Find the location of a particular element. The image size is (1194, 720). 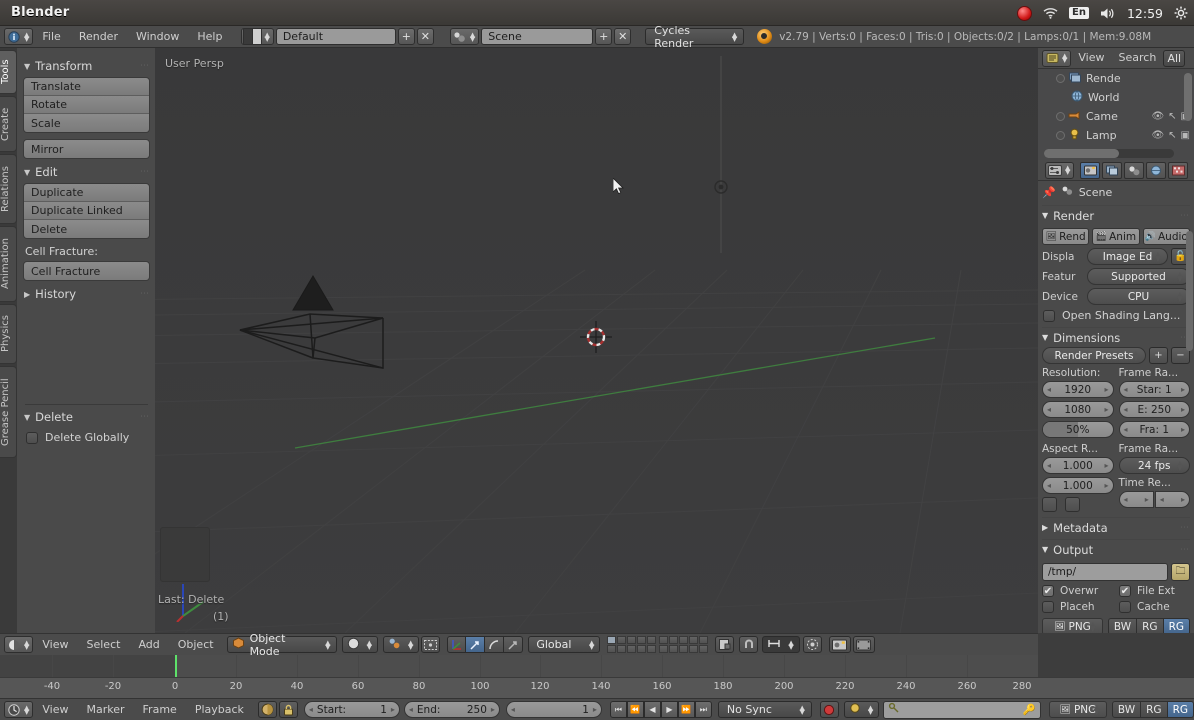

camera-object-wireframe is located at coordinates (355, 308).